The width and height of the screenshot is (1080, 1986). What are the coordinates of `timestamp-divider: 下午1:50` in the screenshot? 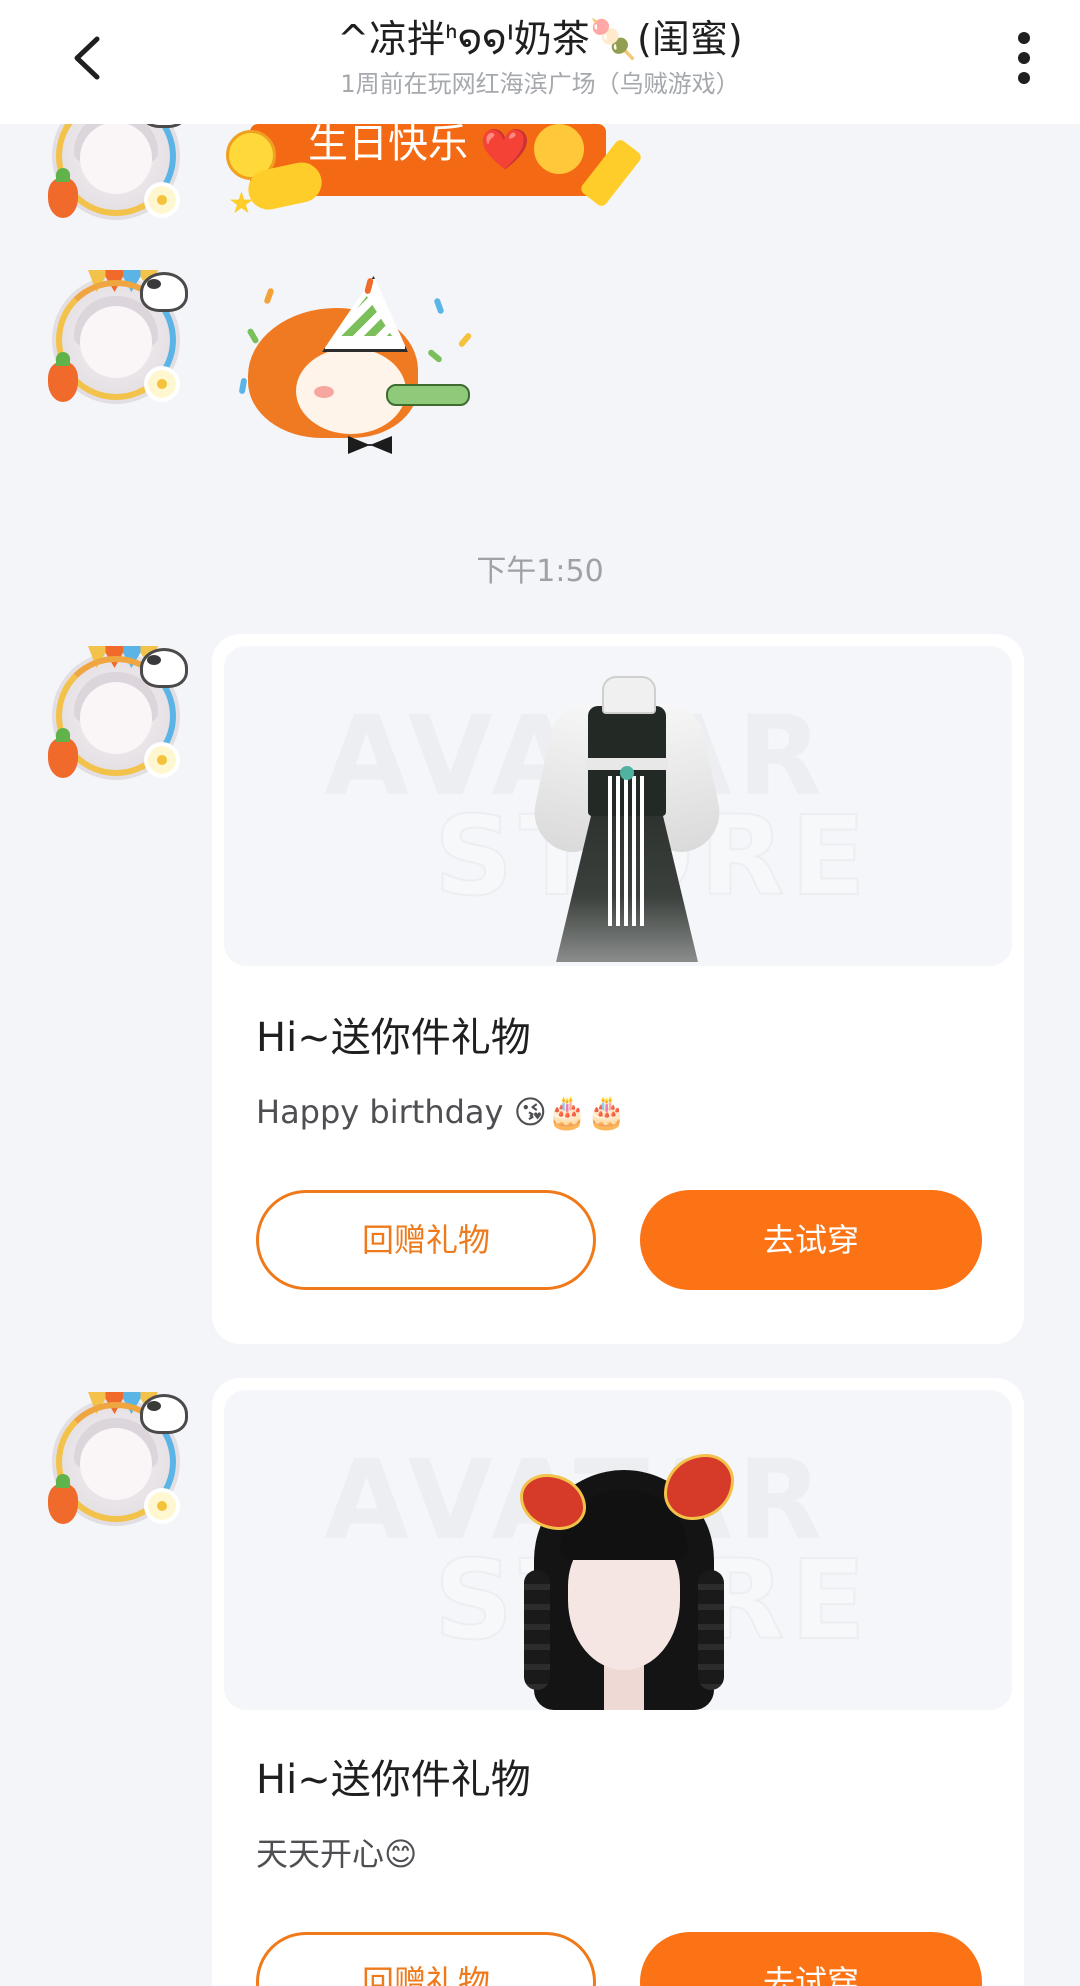 It's located at (540, 571).